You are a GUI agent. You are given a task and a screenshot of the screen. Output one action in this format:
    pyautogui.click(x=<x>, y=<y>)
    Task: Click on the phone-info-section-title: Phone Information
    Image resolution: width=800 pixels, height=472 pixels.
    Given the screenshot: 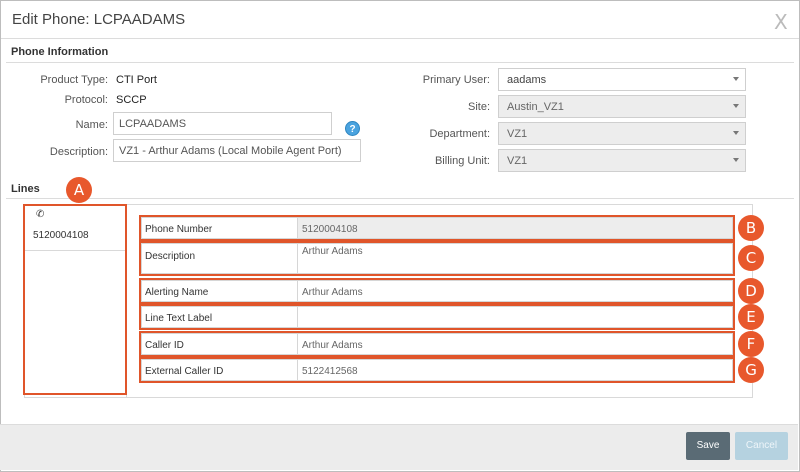 What is the action you would take?
    pyautogui.click(x=60, y=52)
    